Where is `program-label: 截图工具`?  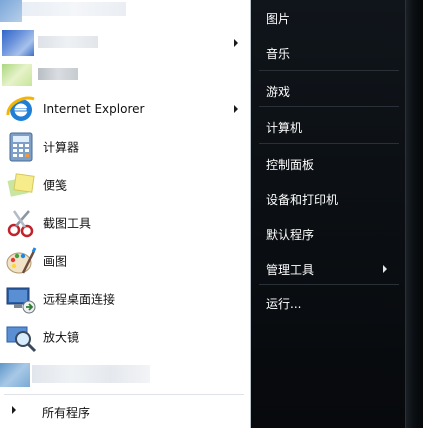
program-label: 截图工具 is located at coordinates (67, 223).